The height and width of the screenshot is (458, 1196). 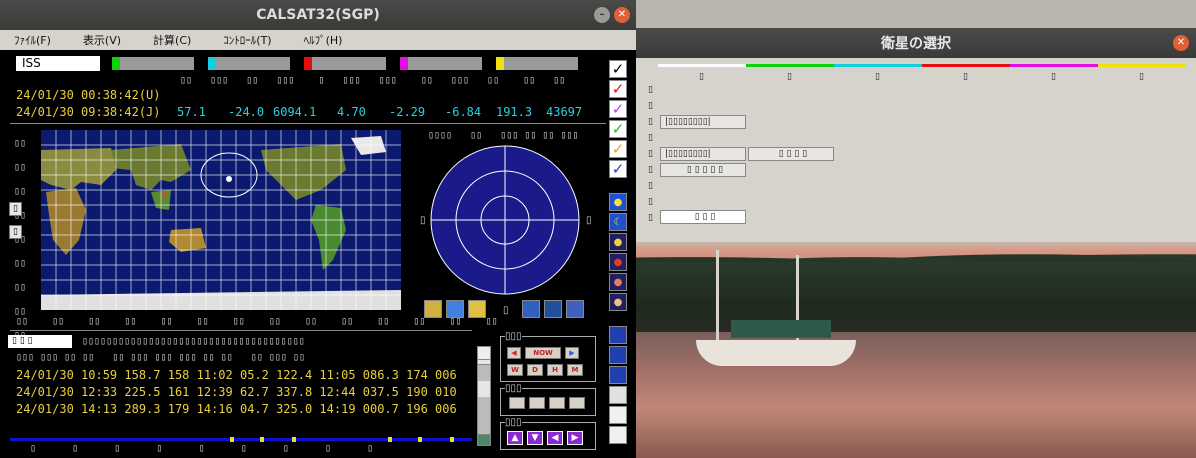 I want to click on slot-label-4: ▯, so click(x=965, y=77).